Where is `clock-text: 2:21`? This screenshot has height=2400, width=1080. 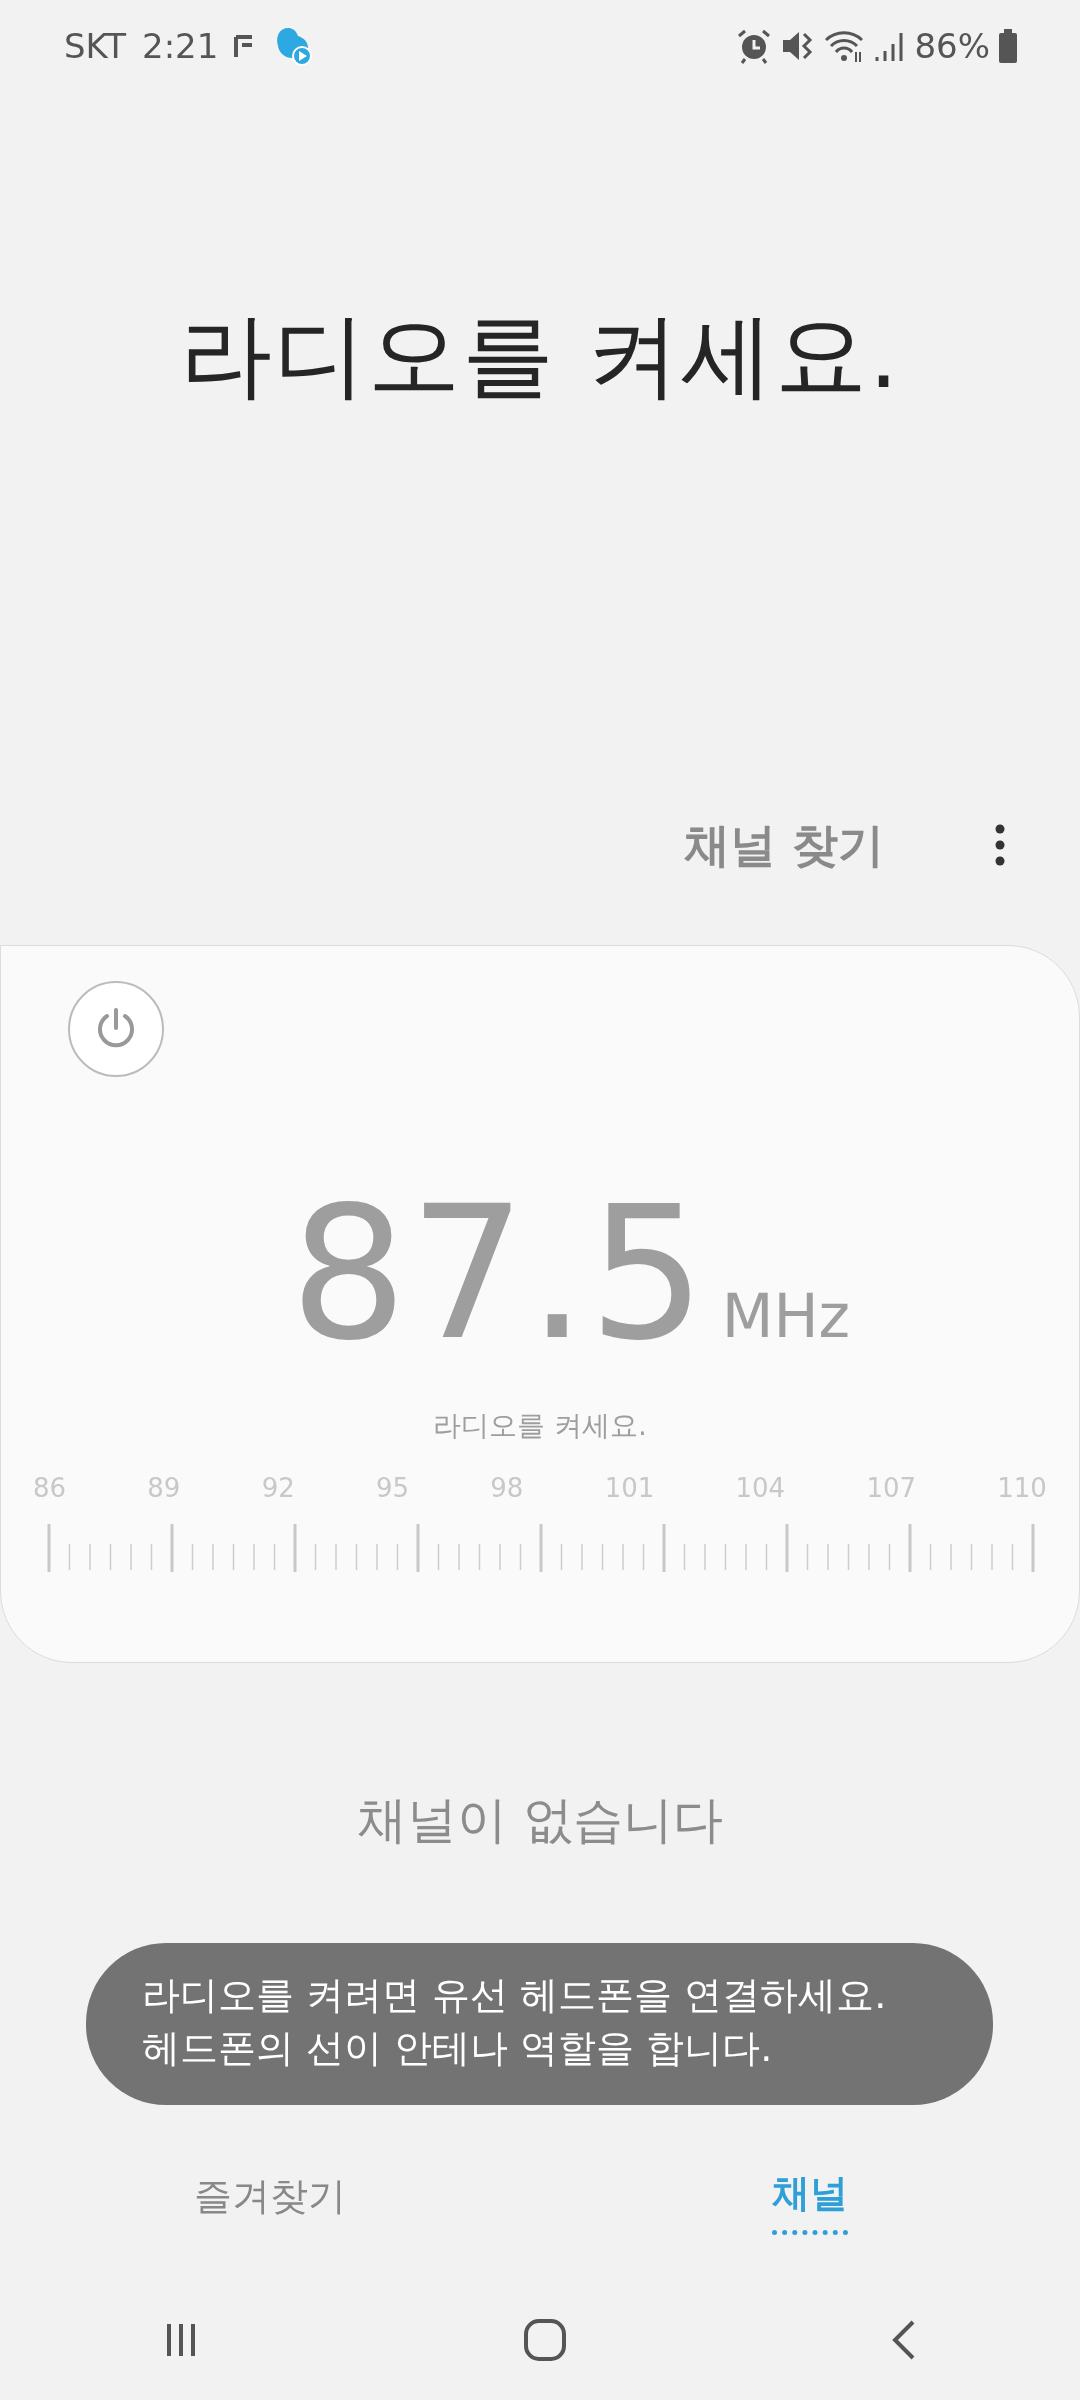 clock-text: 2:21 is located at coordinates (180, 46).